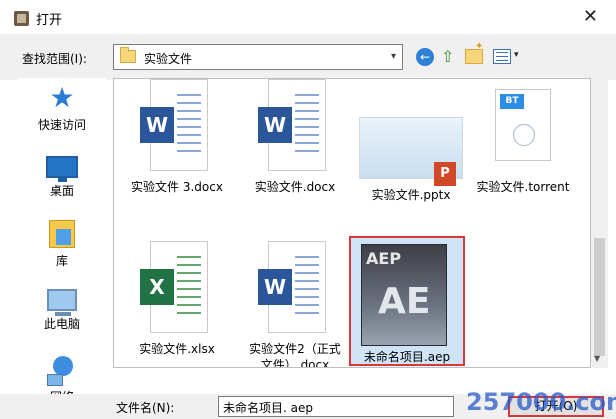 The image size is (616, 419). Describe the element at coordinates (474, 52) in the screenshot. I see `new-folder-icon` at that location.